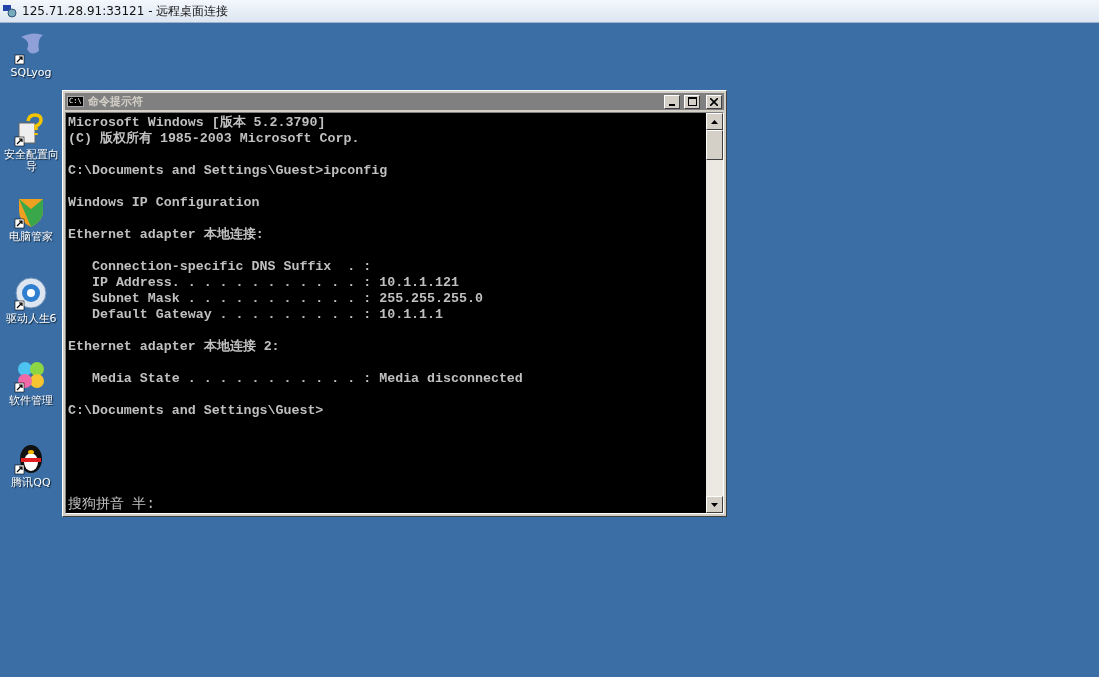 The height and width of the screenshot is (677, 1099). I want to click on console-line: Subnet Mask . . . . . . . . . . . : 255.255.255.0, so click(287, 299).